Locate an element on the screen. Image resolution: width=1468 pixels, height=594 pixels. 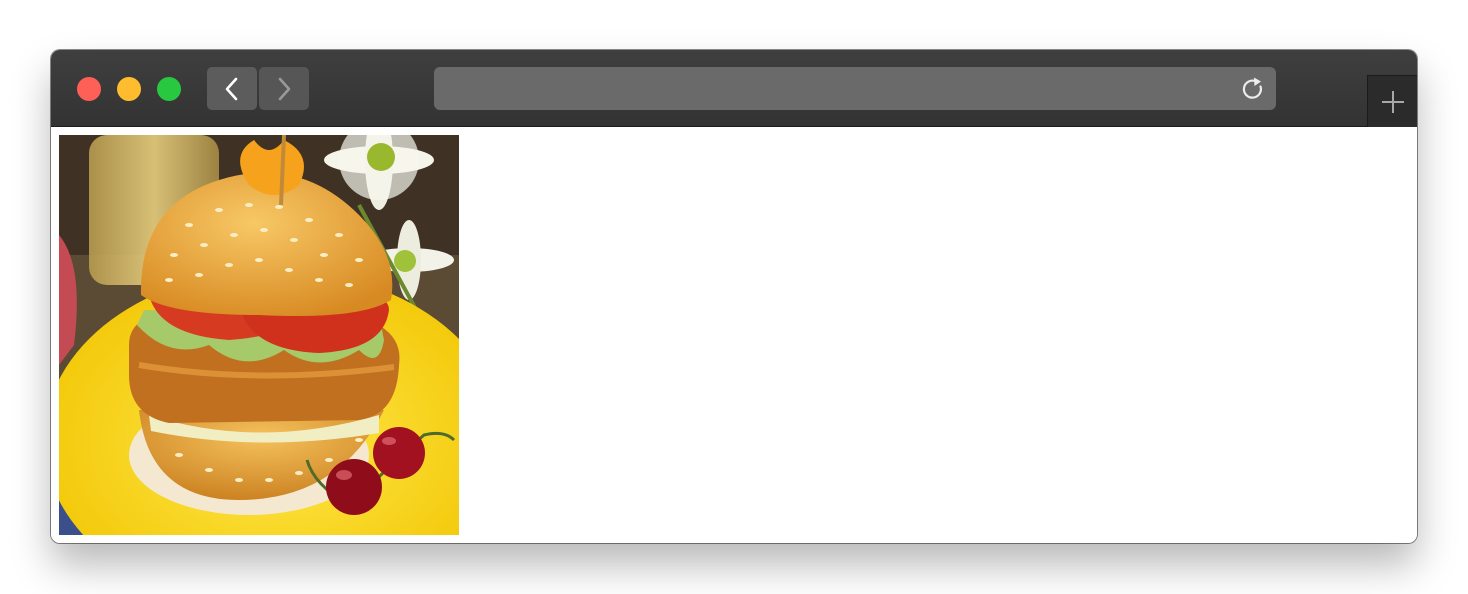
back-button is located at coordinates (232, 88).